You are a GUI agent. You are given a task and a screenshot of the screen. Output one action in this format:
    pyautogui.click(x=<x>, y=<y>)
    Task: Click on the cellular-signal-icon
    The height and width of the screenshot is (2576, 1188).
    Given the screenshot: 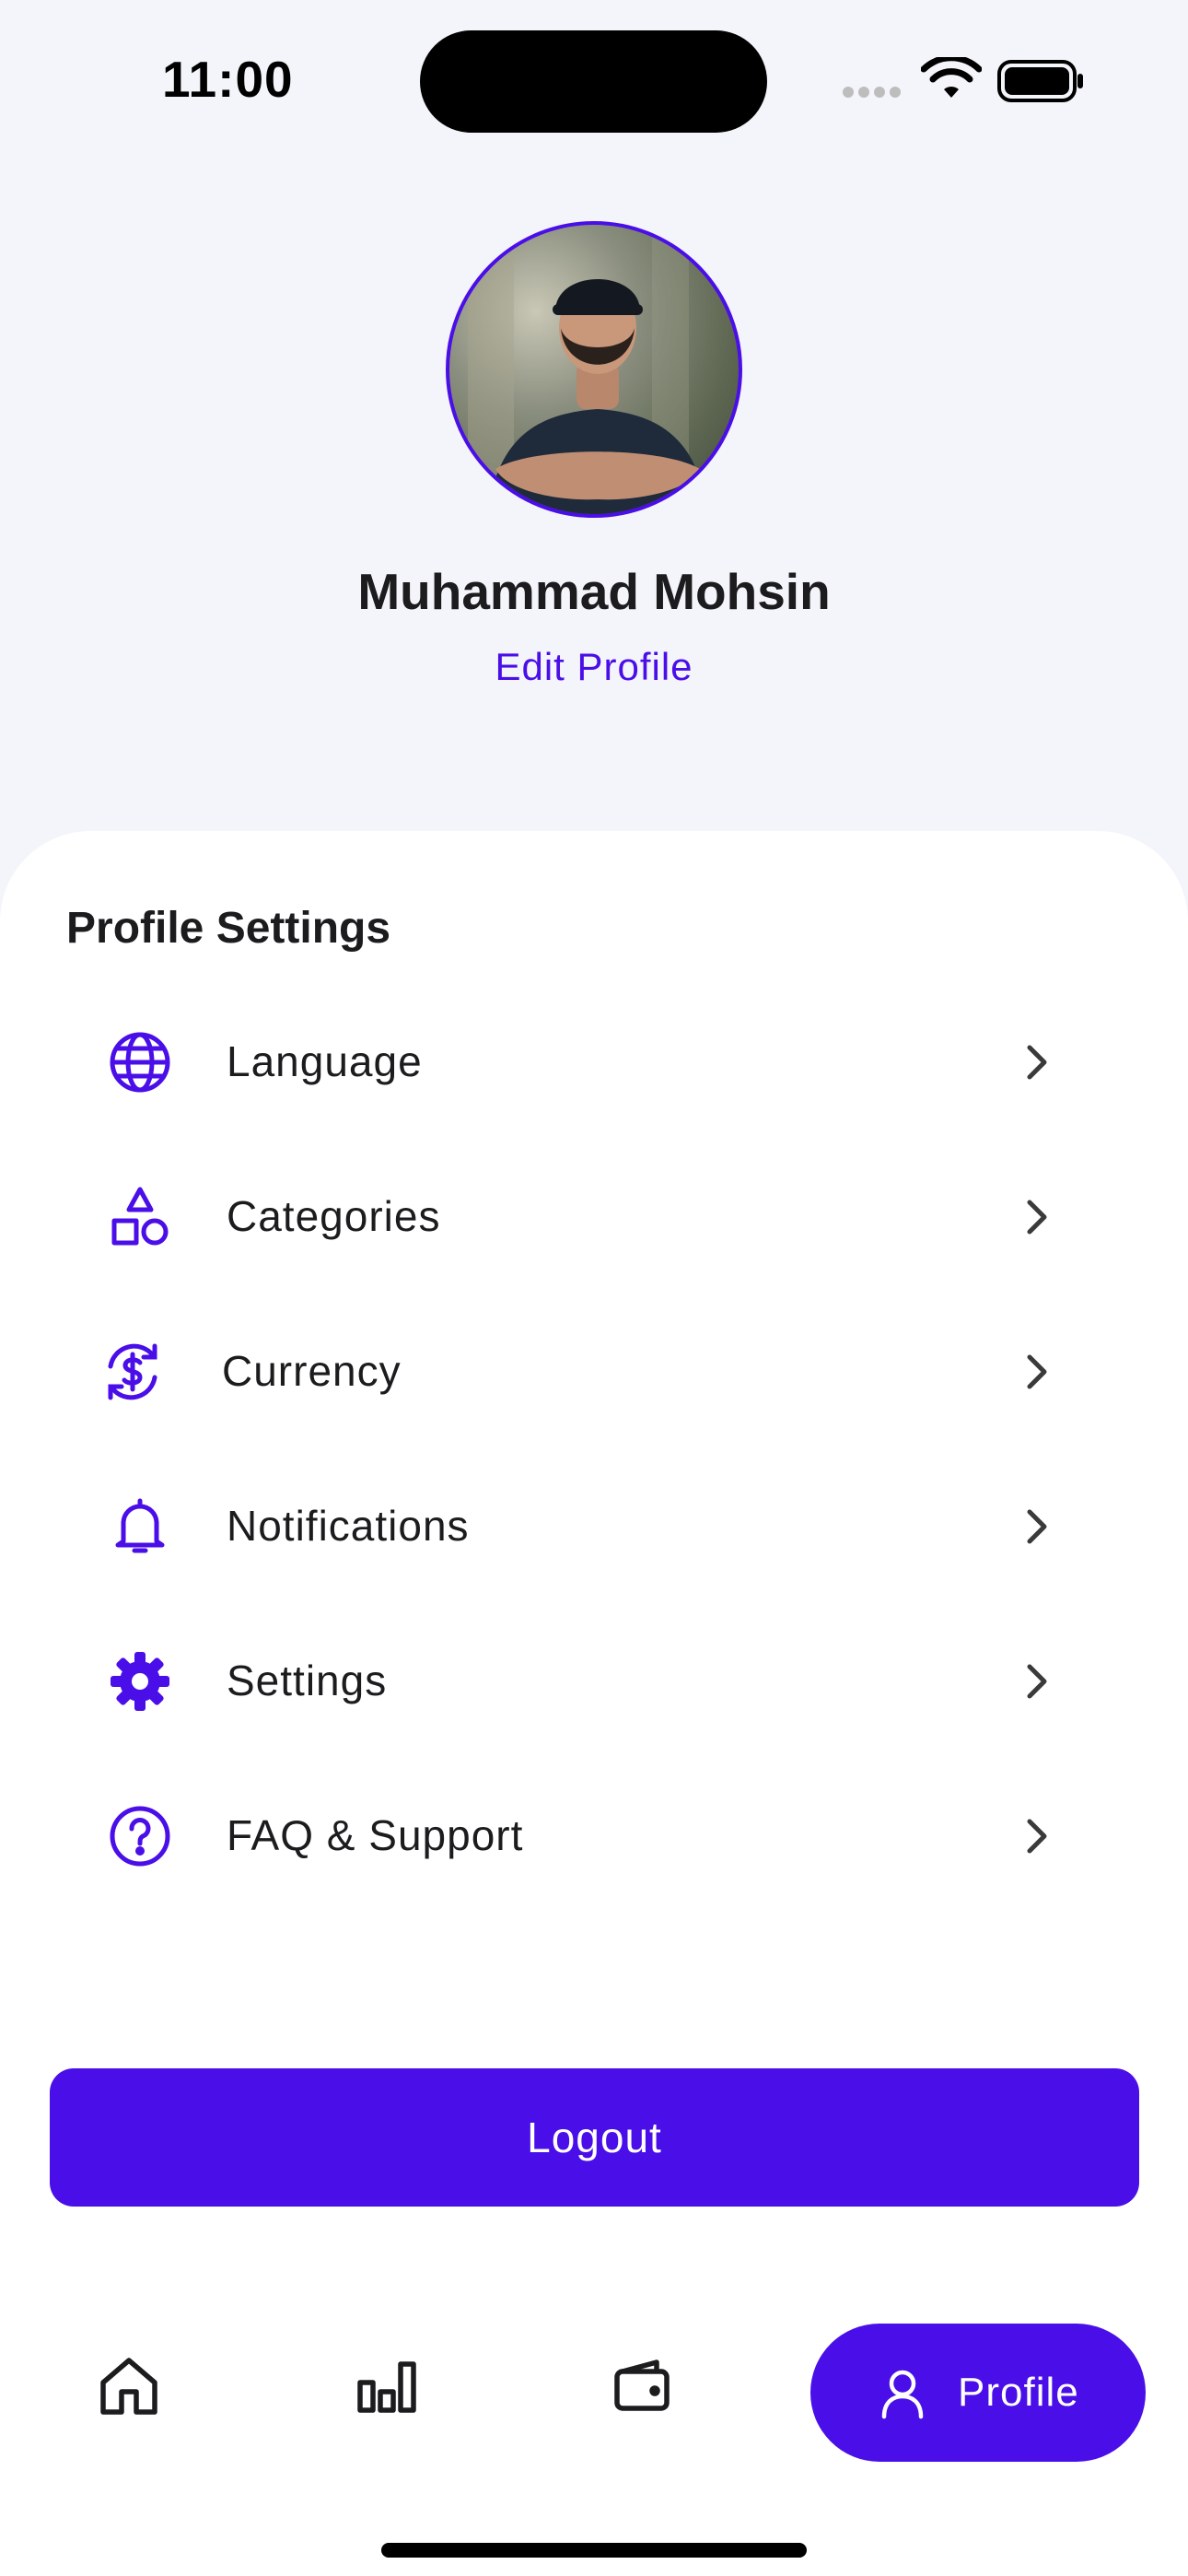 What is the action you would take?
    pyautogui.click(x=874, y=94)
    